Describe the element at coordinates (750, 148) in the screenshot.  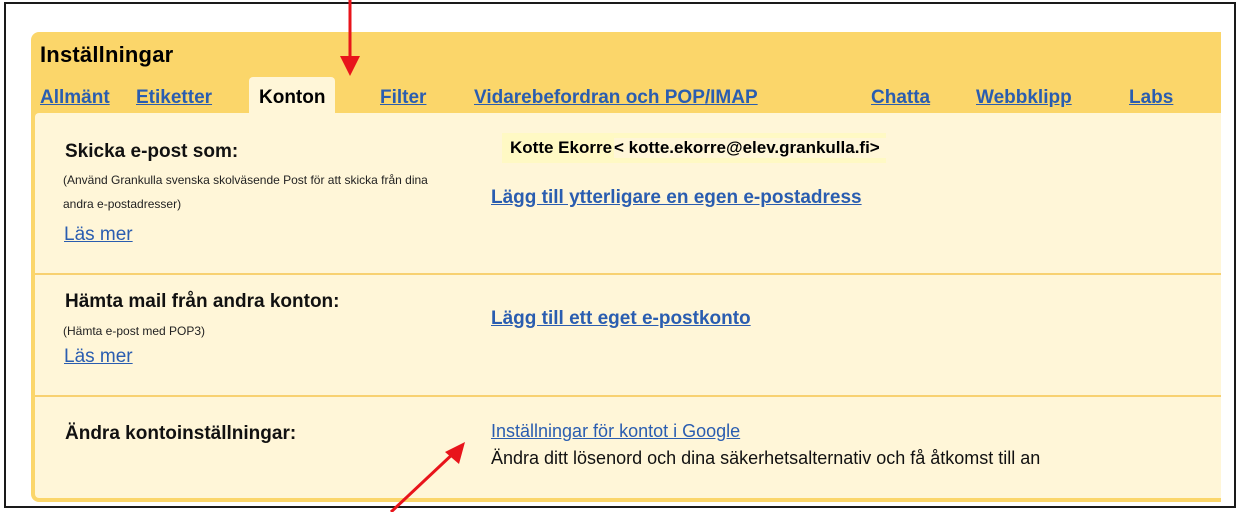
I see `send-as-email: < kotte.ekorre@elev.grankulla.fi>` at that location.